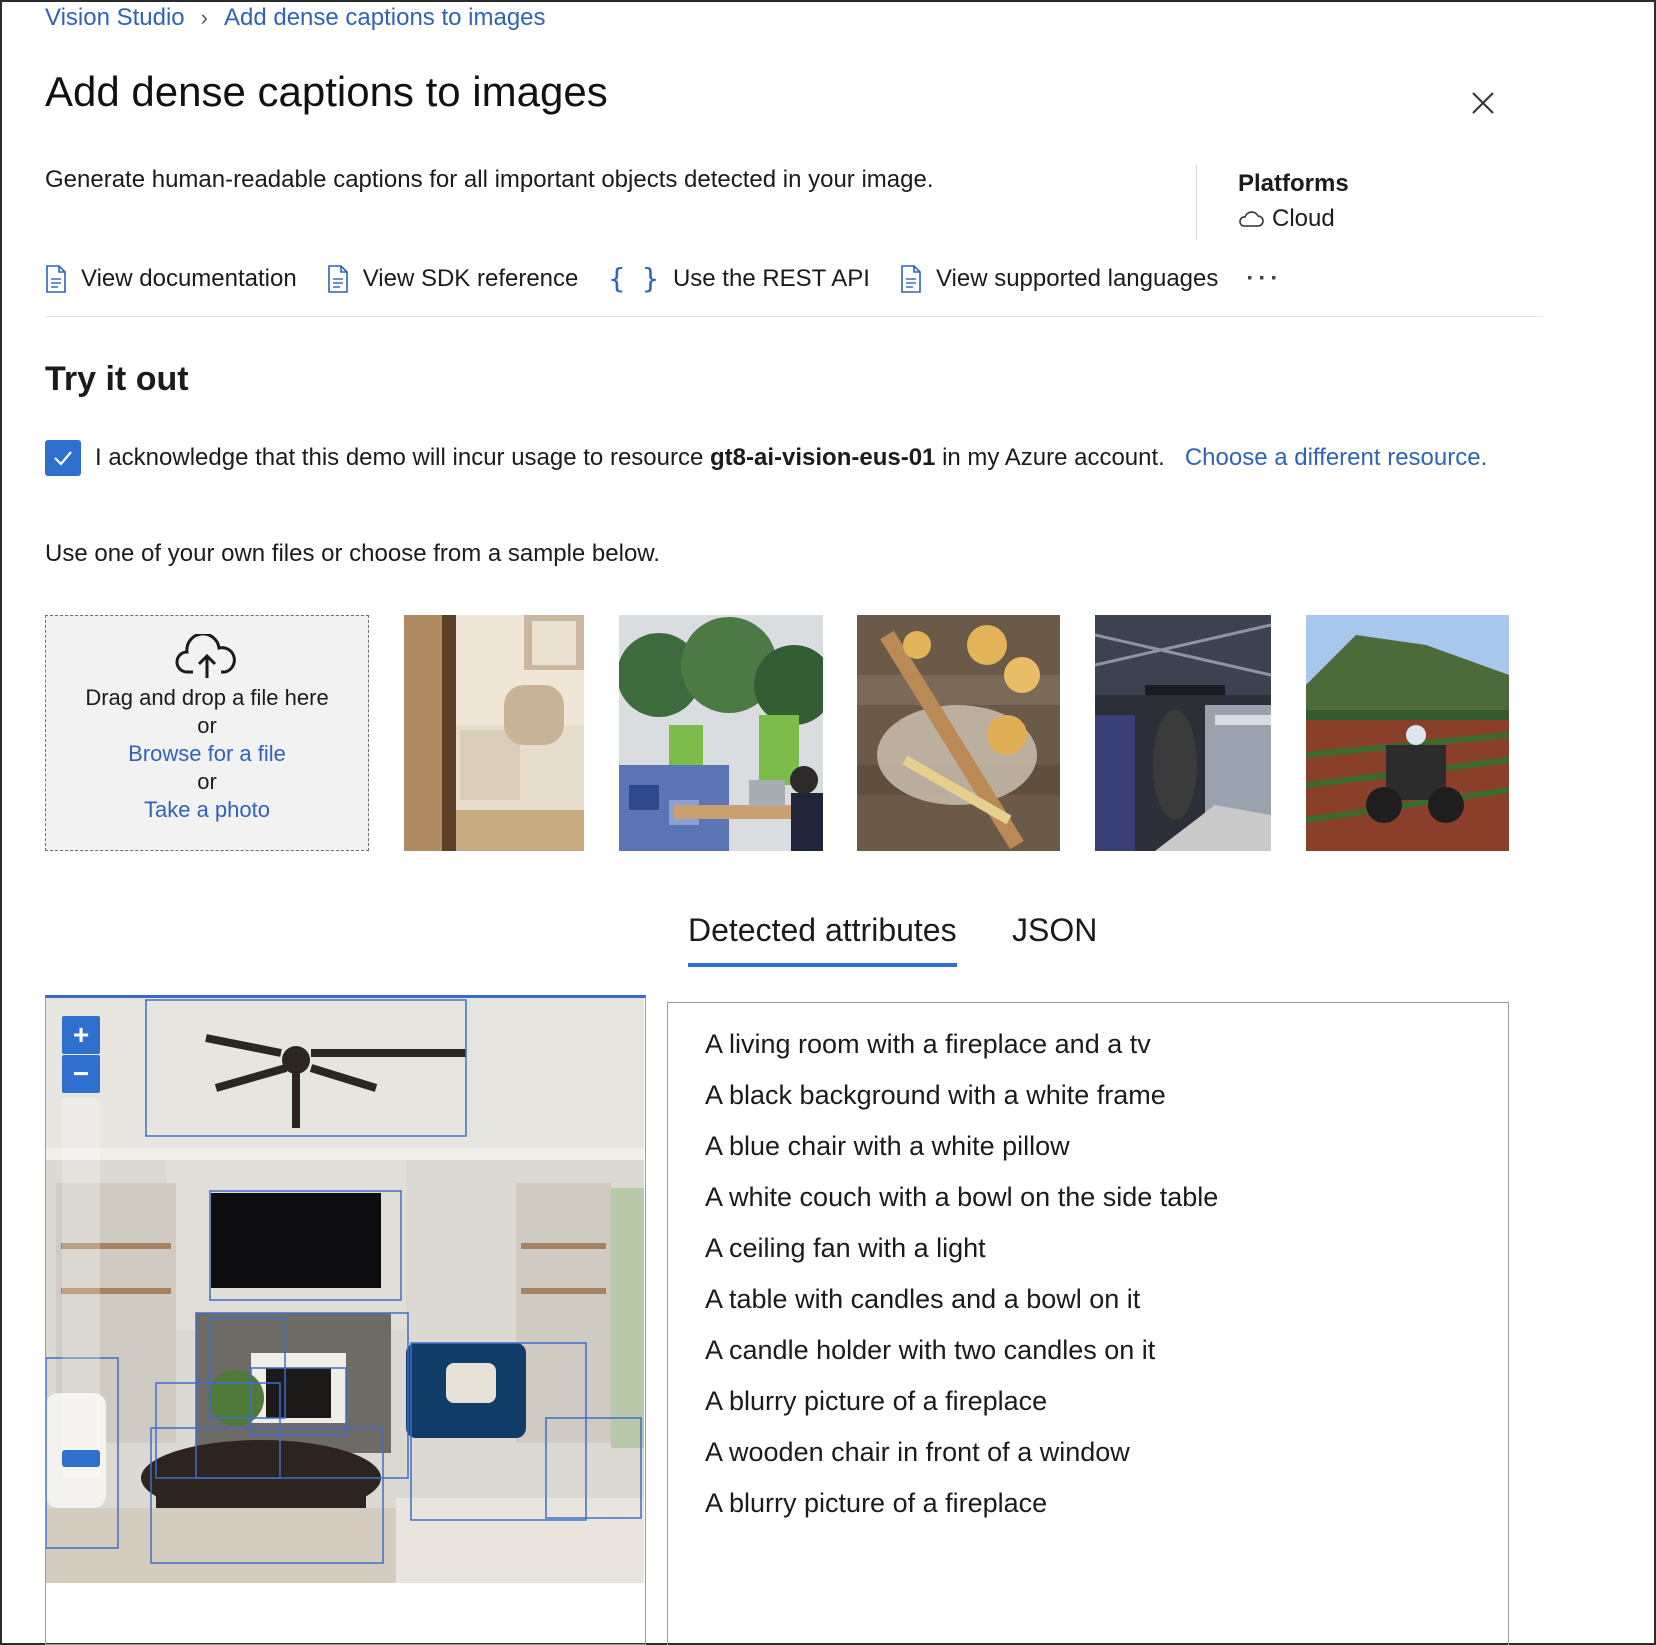 This screenshot has height=1645, width=1656. I want to click on acknowledge-suffix: in my Azure account., so click(1053, 457).